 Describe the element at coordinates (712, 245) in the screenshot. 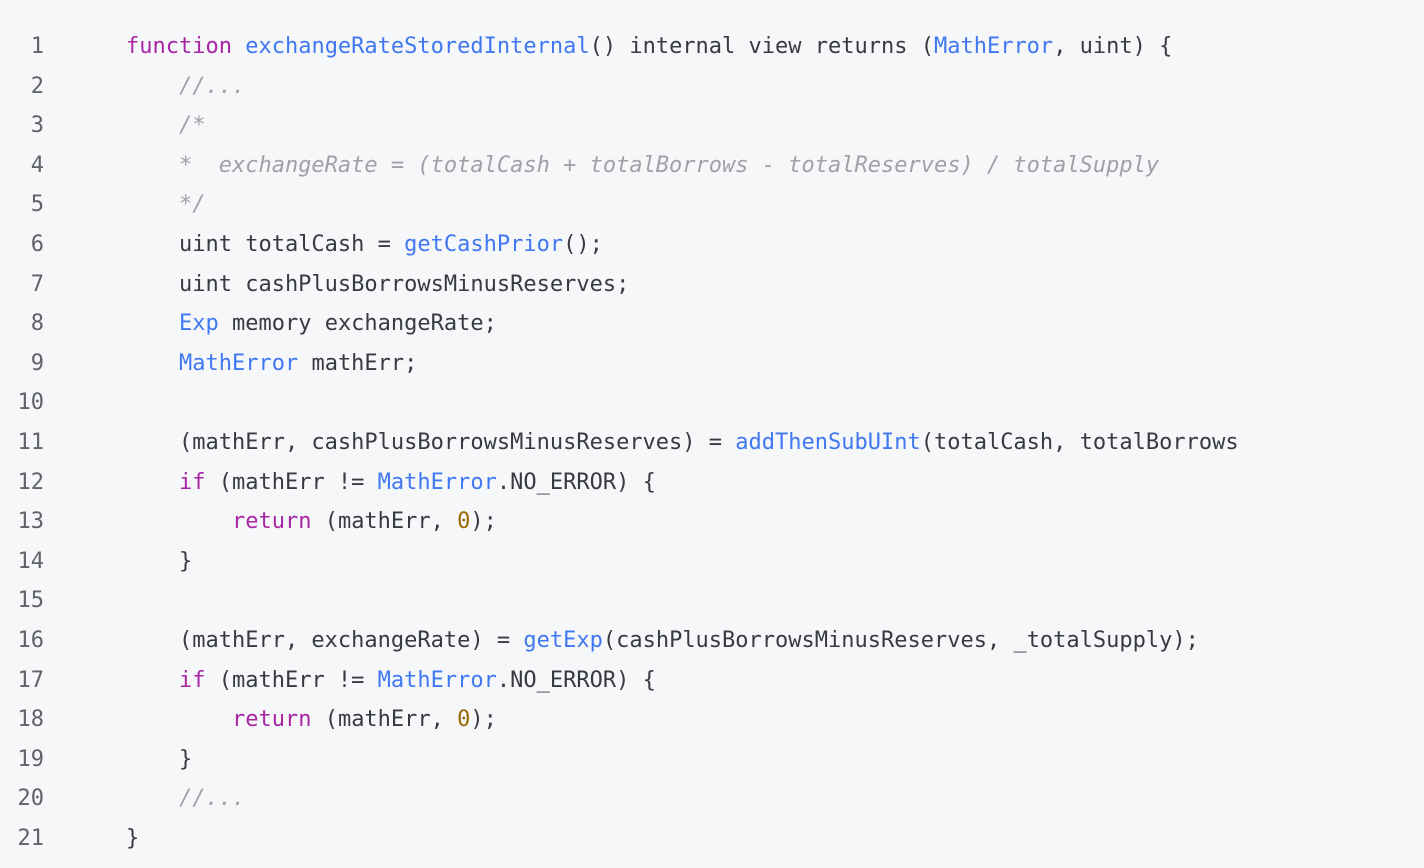

I see `code-line: 6 uint totalCash = getCashPrior();` at that location.